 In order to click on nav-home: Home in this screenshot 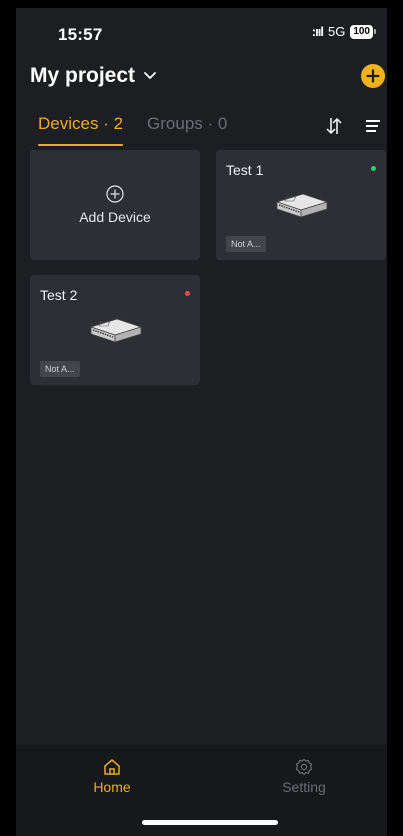, I will do `click(112, 776)`.